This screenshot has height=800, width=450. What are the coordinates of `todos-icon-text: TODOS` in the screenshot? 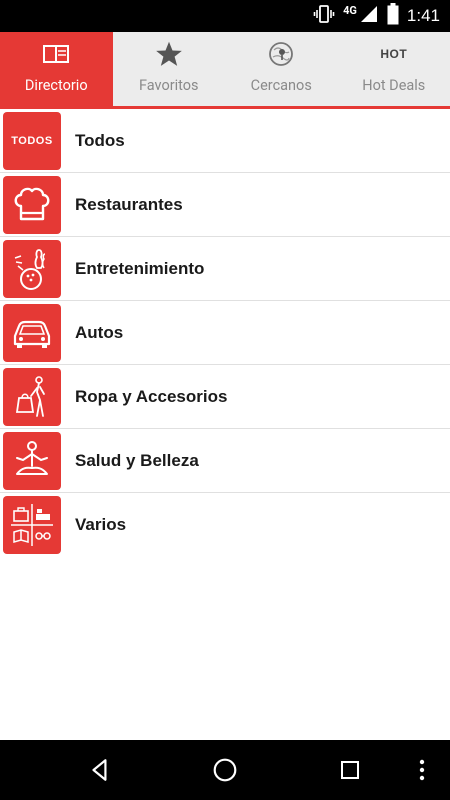 It's located at (32, 141).